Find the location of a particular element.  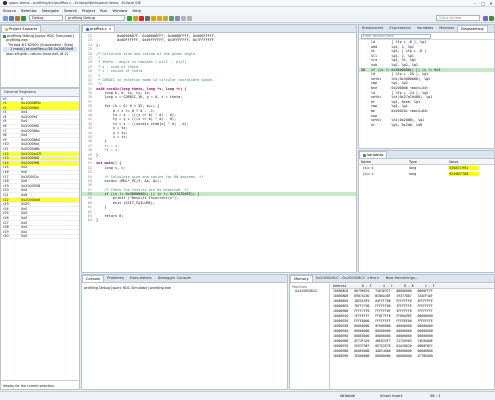

tab-breakpoints: Breakpoints is located at coordinates (372, 28).